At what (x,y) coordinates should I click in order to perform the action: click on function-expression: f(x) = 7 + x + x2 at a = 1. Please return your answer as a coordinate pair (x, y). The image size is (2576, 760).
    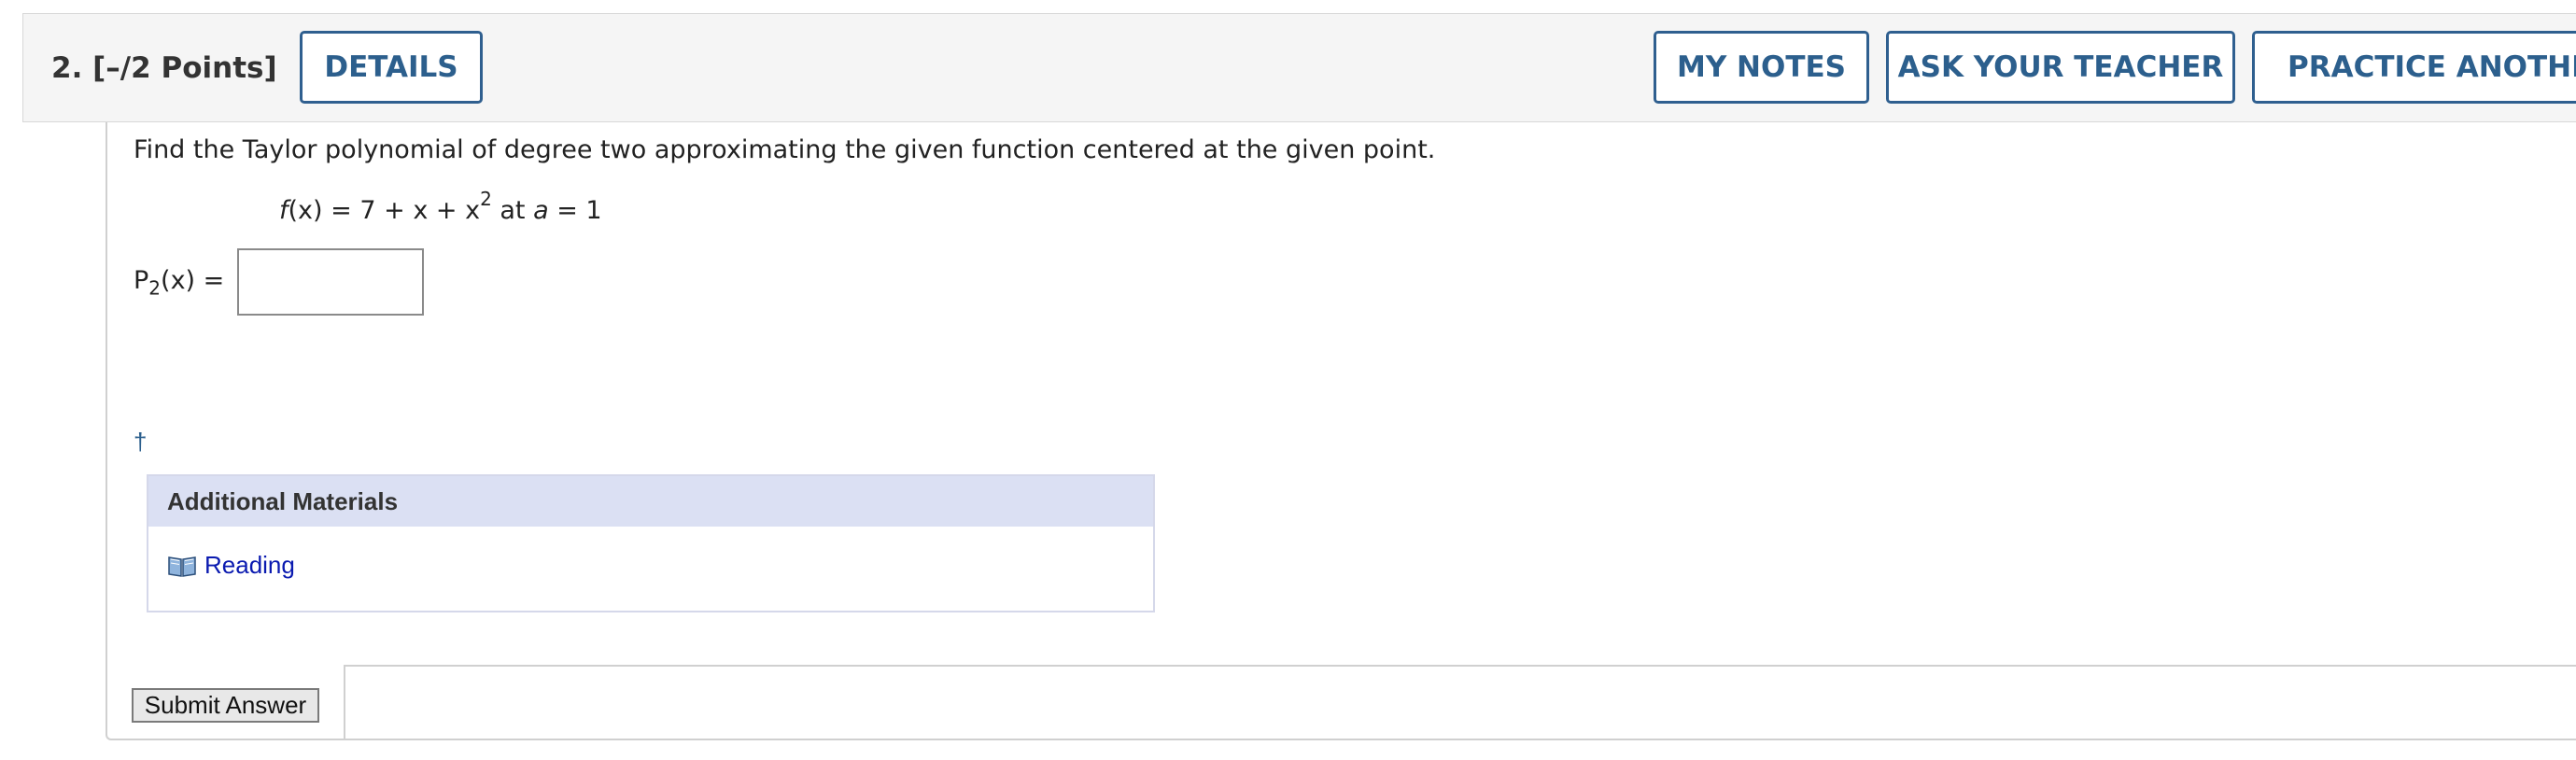
    Looking at the image, I should click on (440, 206).